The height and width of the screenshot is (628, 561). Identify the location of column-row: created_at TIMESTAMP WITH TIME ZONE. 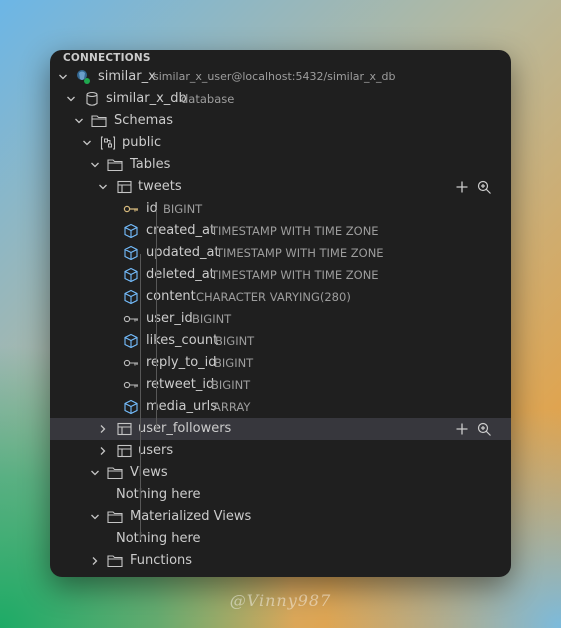
(280, 231).